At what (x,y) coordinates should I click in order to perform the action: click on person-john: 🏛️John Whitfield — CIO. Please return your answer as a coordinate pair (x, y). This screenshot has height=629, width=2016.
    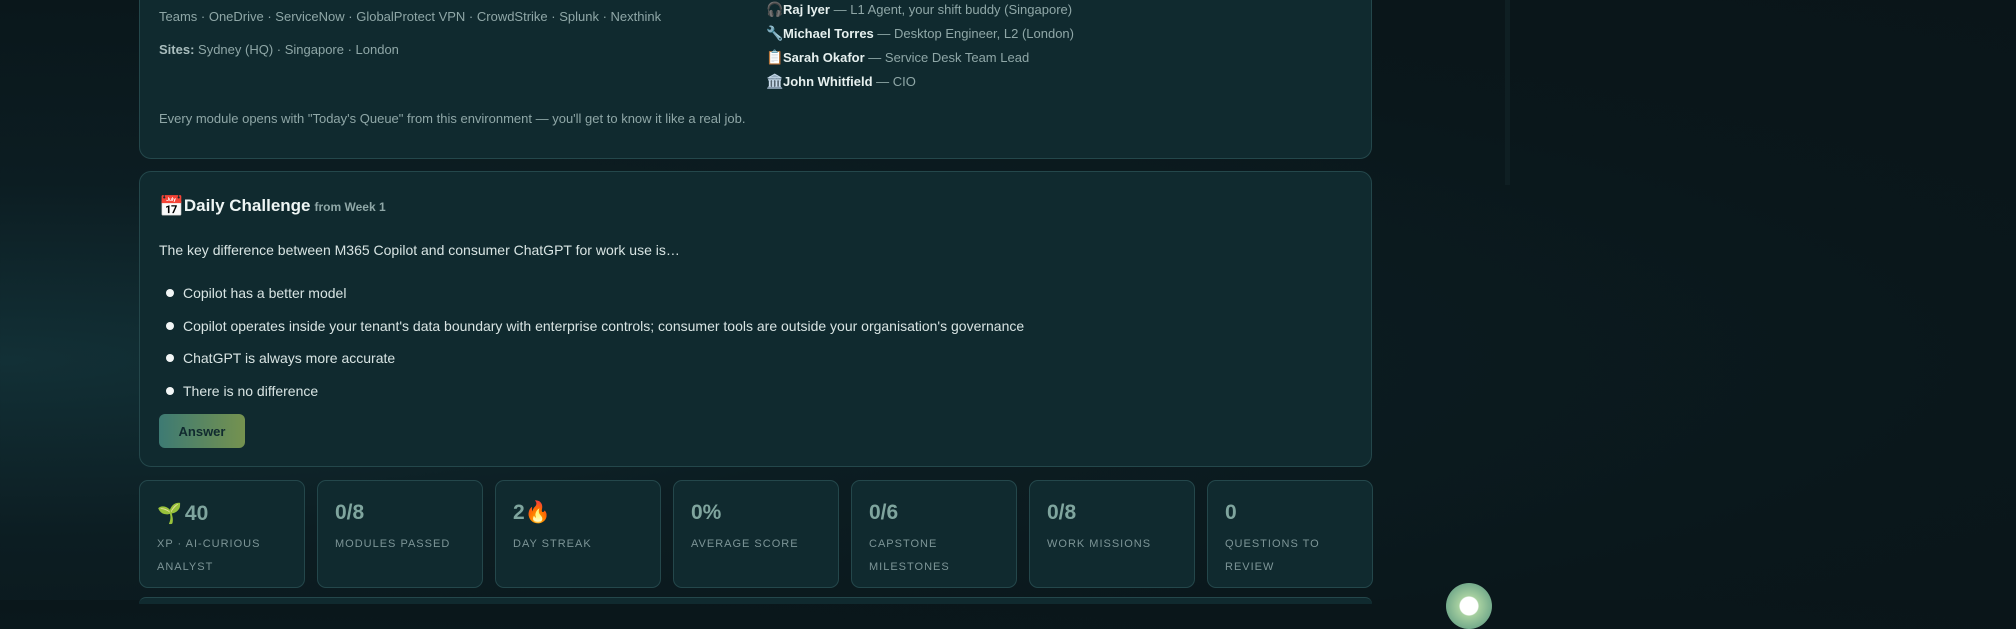
    Looking at the image, I should click on (841, 83).